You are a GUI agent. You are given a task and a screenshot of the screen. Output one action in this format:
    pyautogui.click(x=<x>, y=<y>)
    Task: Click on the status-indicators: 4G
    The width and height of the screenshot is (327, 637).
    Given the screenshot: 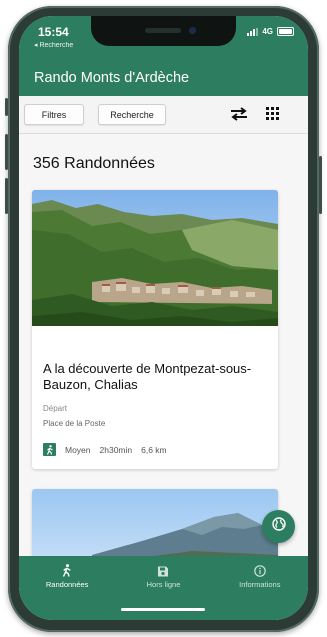 What is the action you would take?
    pyautogui.click(x=270, y=31)
    